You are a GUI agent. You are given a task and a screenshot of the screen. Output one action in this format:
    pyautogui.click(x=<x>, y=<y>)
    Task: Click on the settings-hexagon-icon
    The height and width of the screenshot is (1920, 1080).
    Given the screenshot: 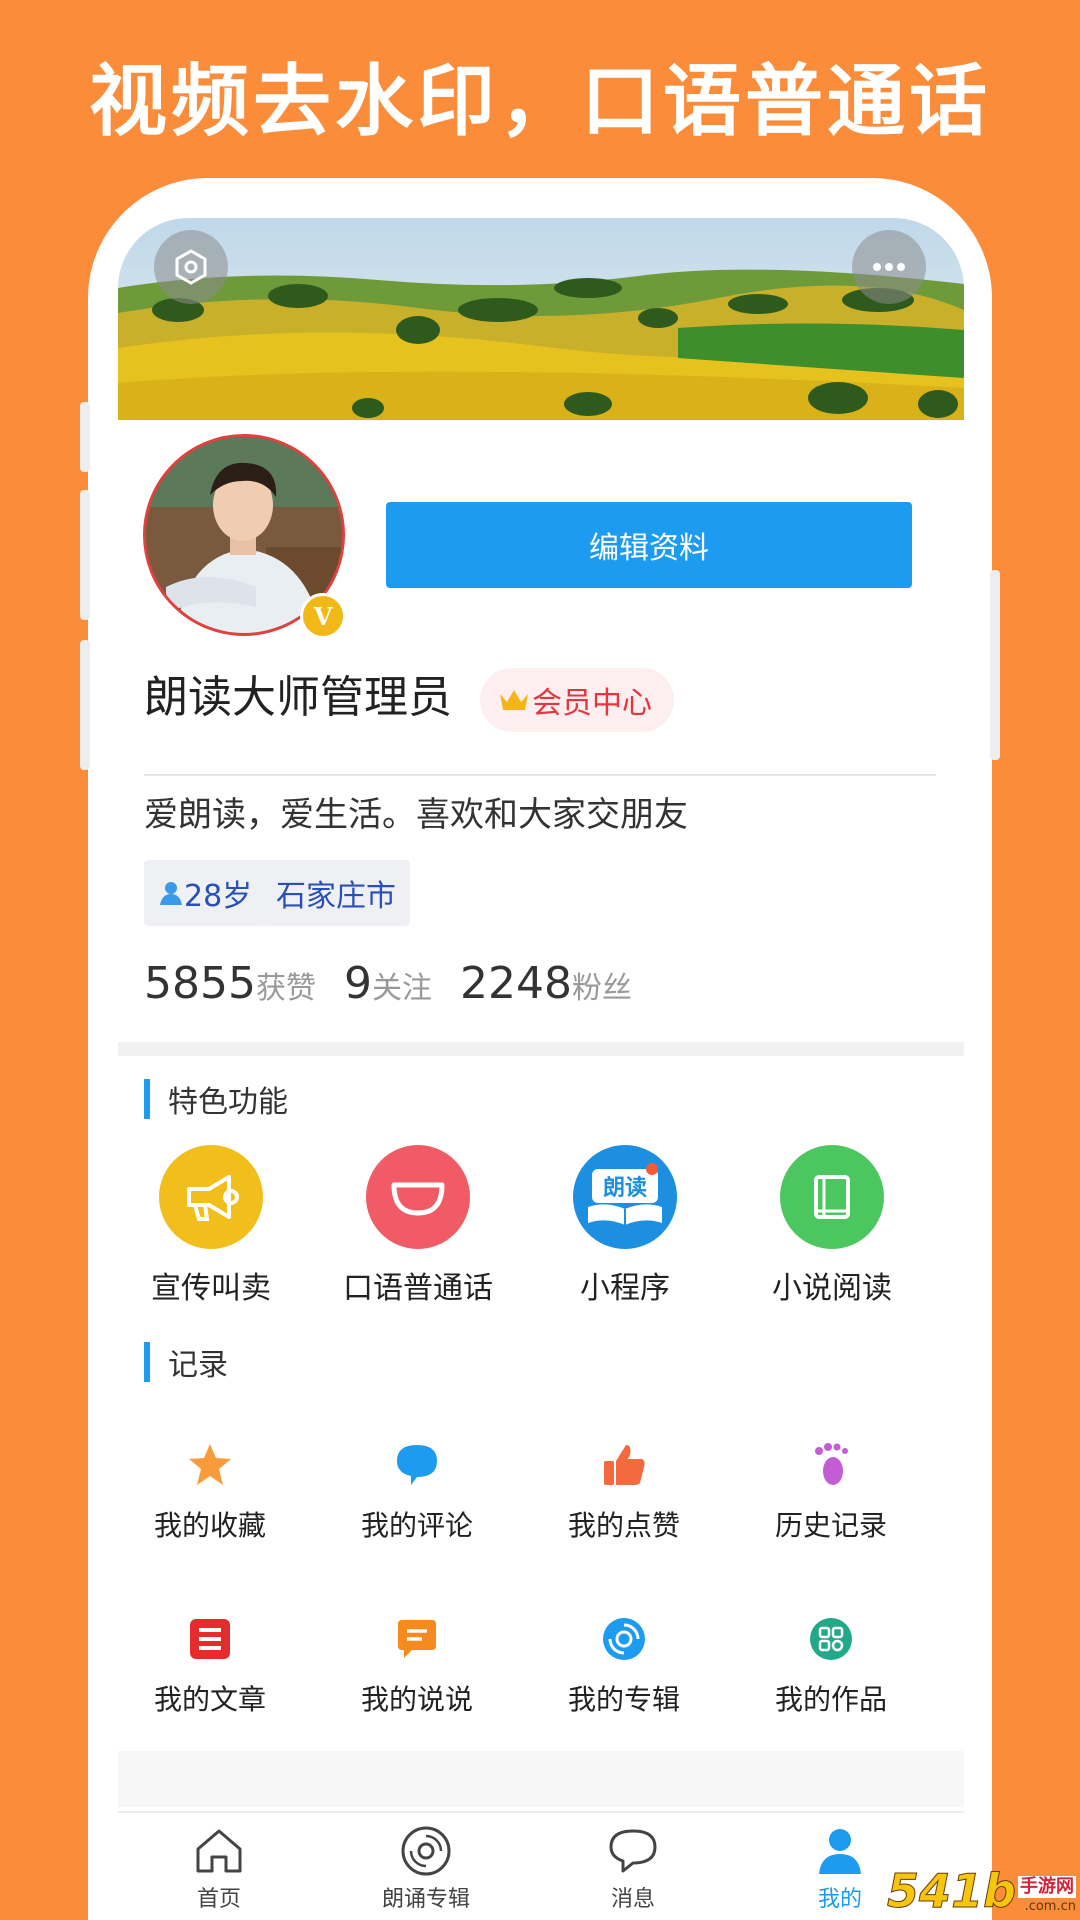 What is the action you would take?
    pyautogui.click(x=191, y=267)
    